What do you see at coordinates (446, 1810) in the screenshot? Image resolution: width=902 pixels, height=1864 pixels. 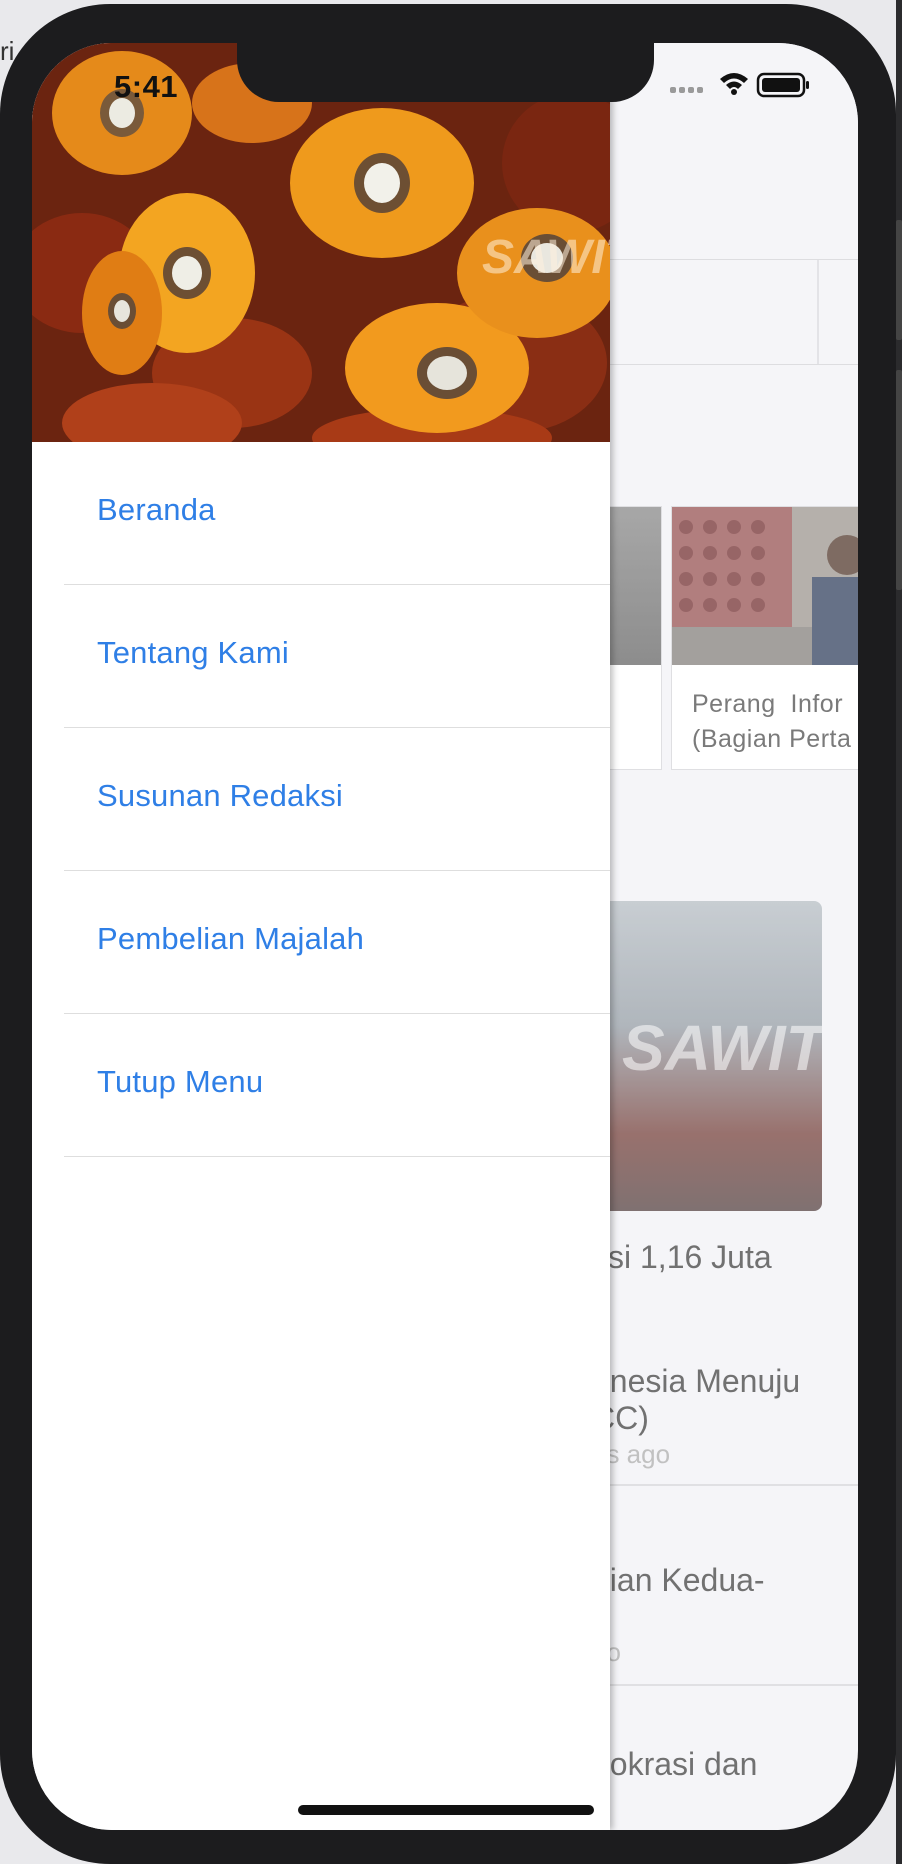 I see `home-indicator` at bounding box center [446, 1810].